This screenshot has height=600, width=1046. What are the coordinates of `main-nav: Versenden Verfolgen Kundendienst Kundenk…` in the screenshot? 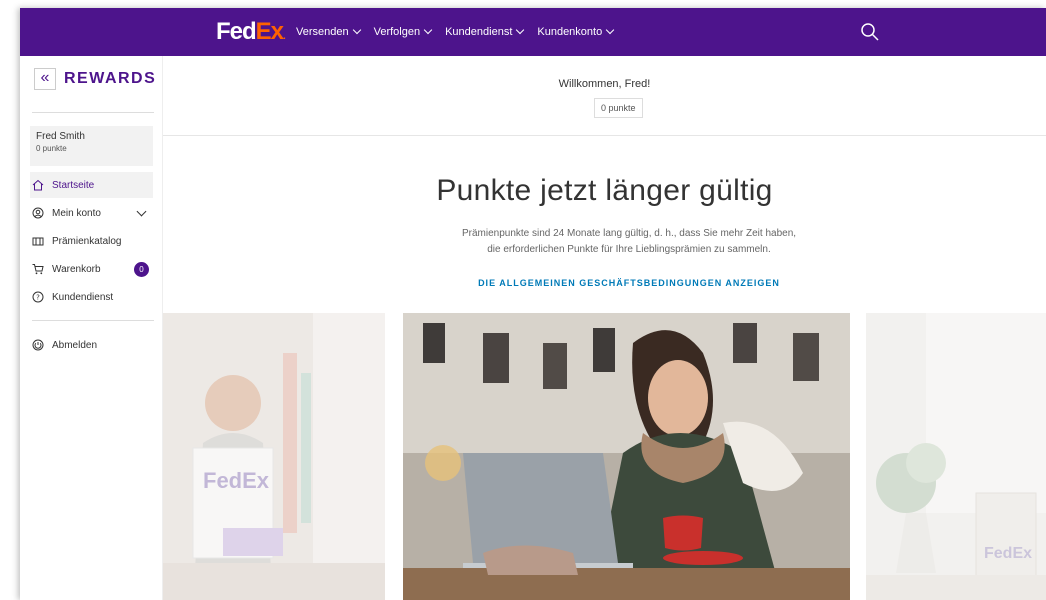 It's located at (461, 32).